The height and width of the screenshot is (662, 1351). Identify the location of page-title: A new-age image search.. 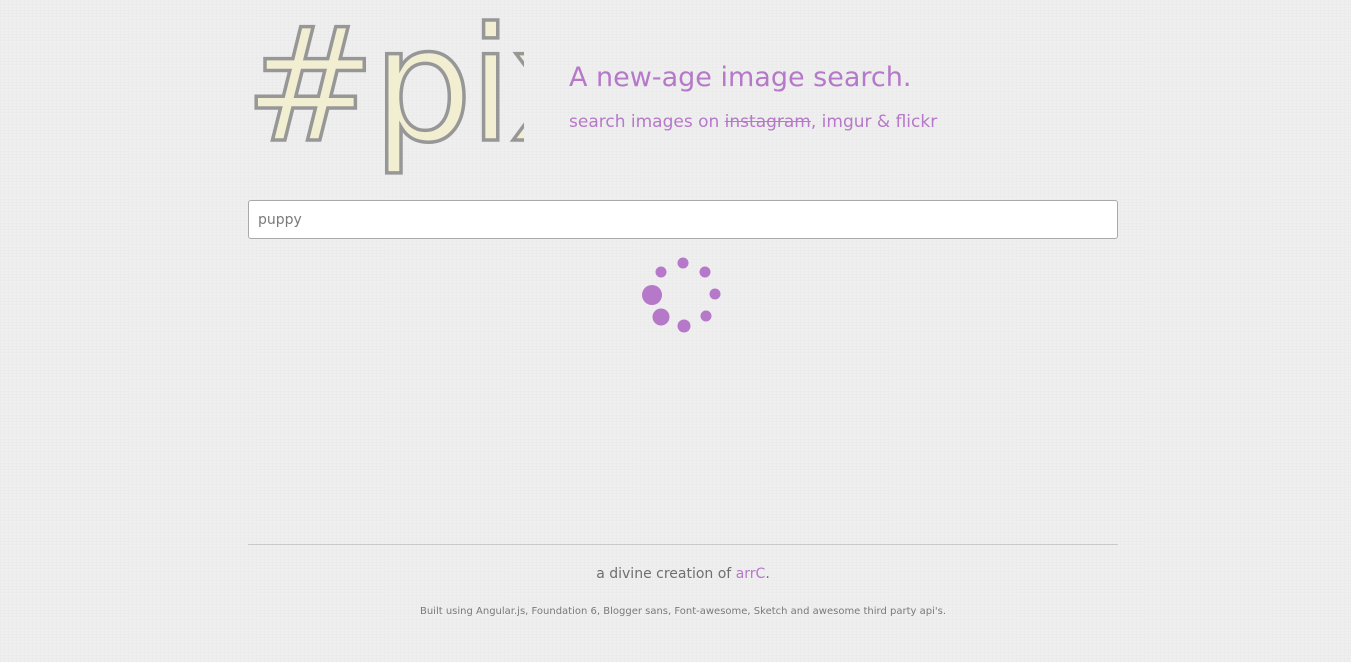
(740, 77).